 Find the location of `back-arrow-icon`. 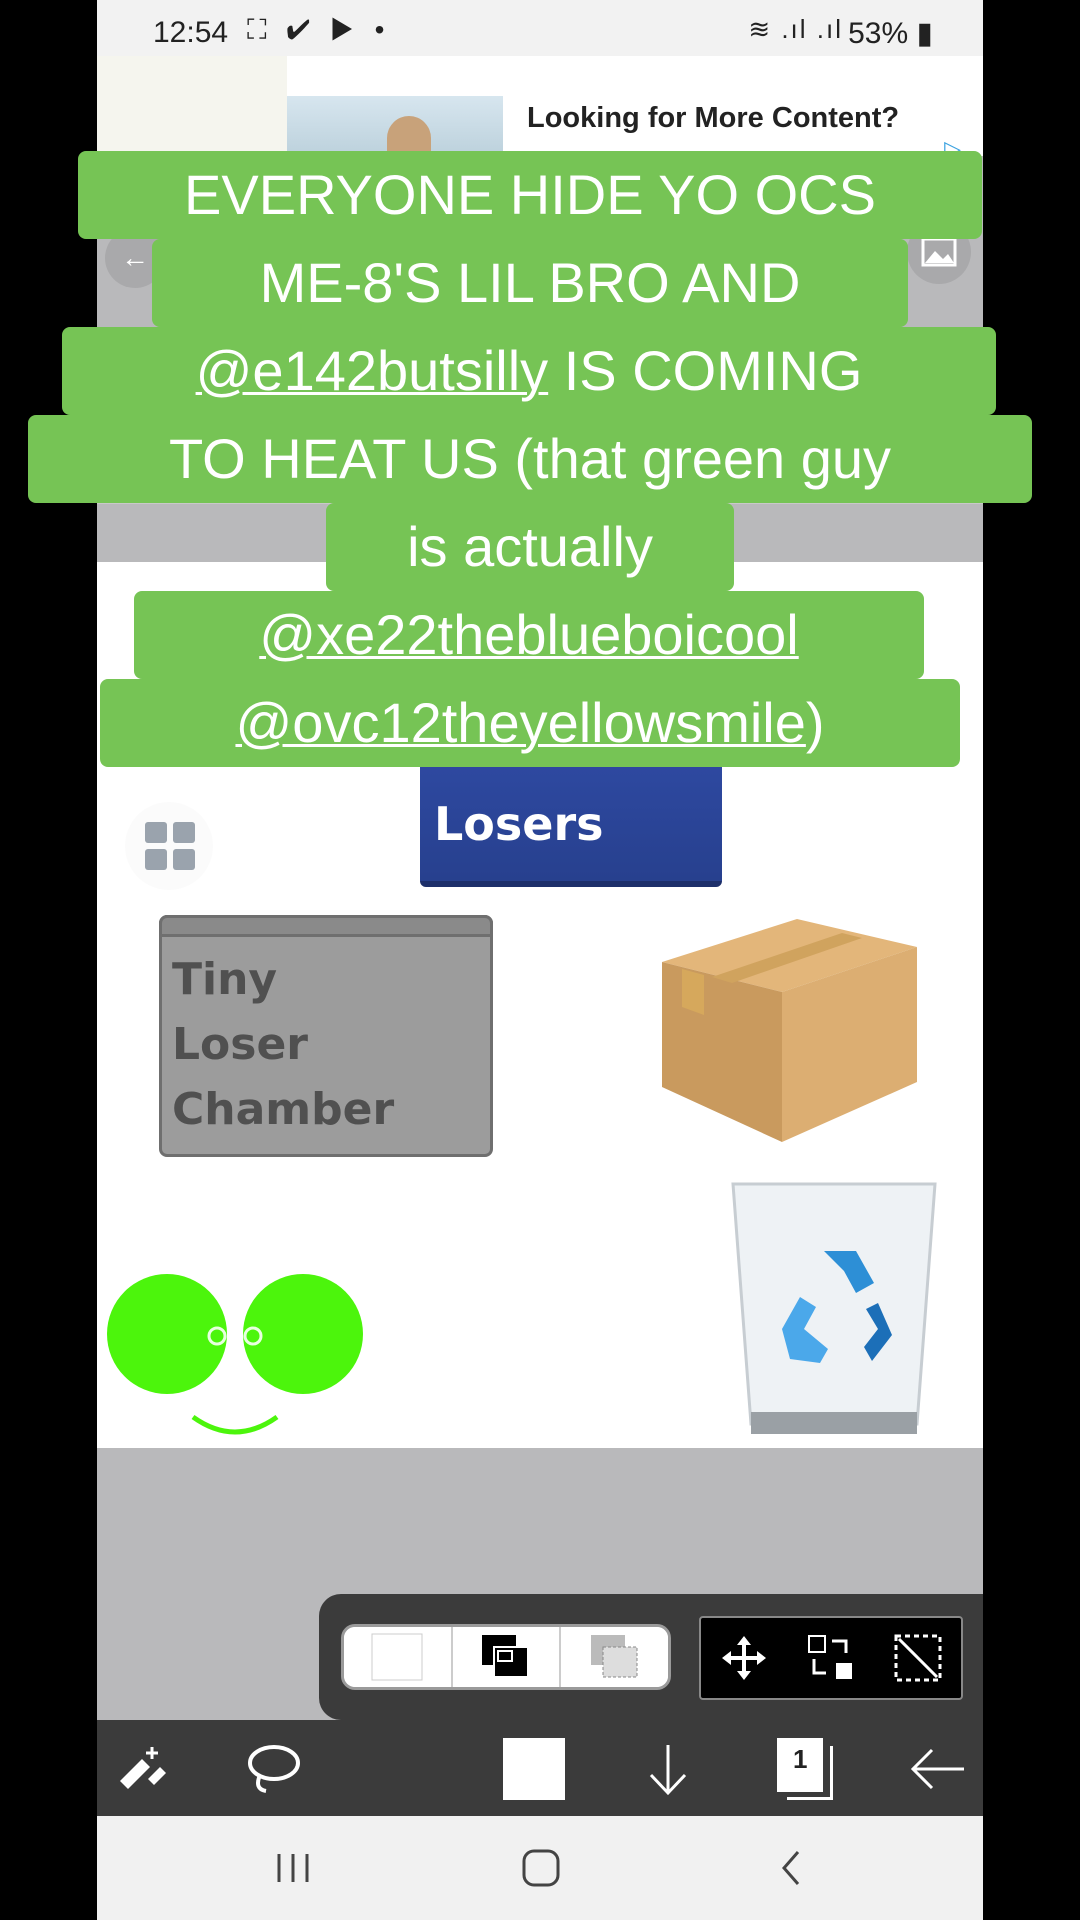

back-arrow-icon is located at coordinates (938, 1769).